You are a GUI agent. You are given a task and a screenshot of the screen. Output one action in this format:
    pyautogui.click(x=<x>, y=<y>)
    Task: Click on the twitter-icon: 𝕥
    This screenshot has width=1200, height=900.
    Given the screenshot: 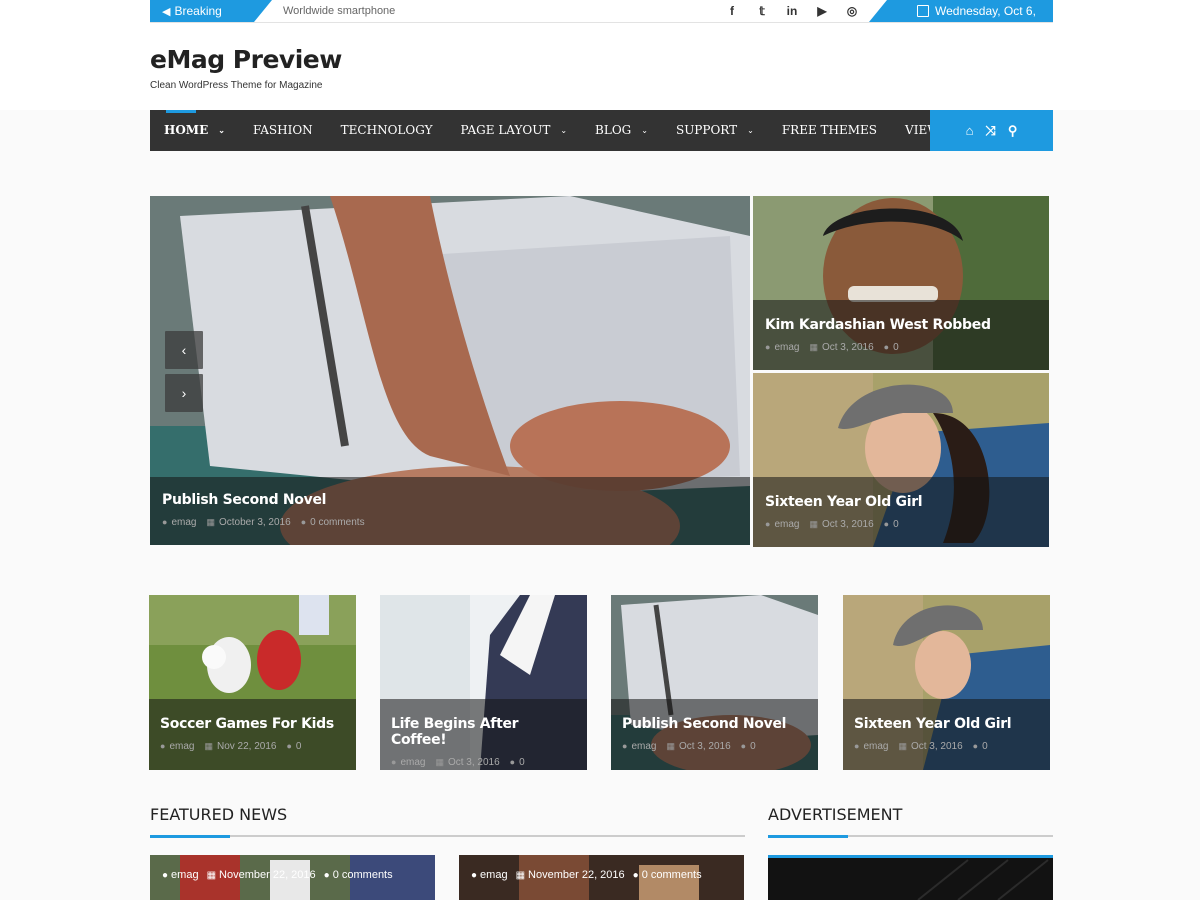 What is the action you would take?
    pyautogui.click(x=762, y=11)
    